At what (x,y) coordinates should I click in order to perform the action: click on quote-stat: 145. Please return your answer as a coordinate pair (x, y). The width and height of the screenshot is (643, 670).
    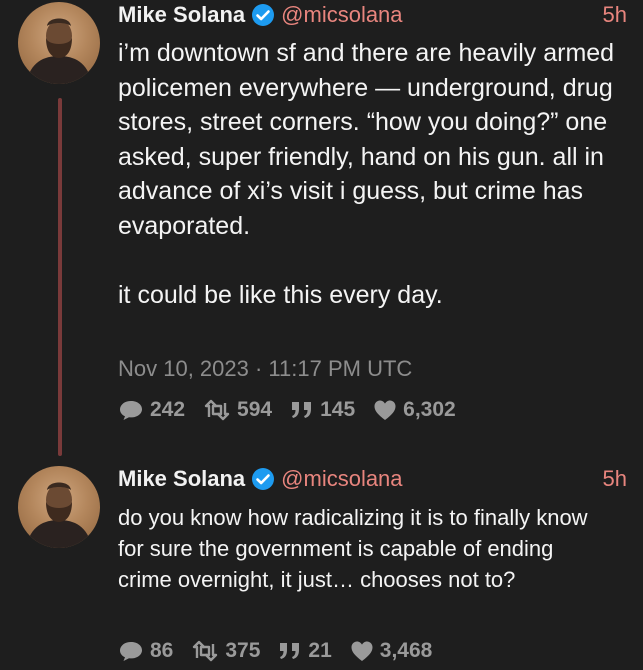
    Looking at the image, I should click on (322, 410).